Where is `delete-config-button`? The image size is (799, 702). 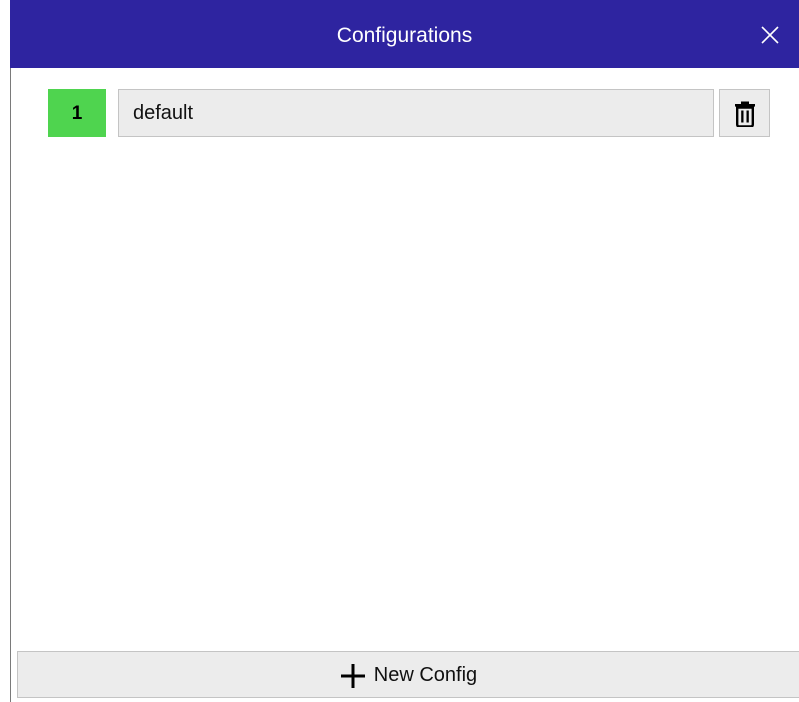
delete-config-button is located at coordinates (744, 113).